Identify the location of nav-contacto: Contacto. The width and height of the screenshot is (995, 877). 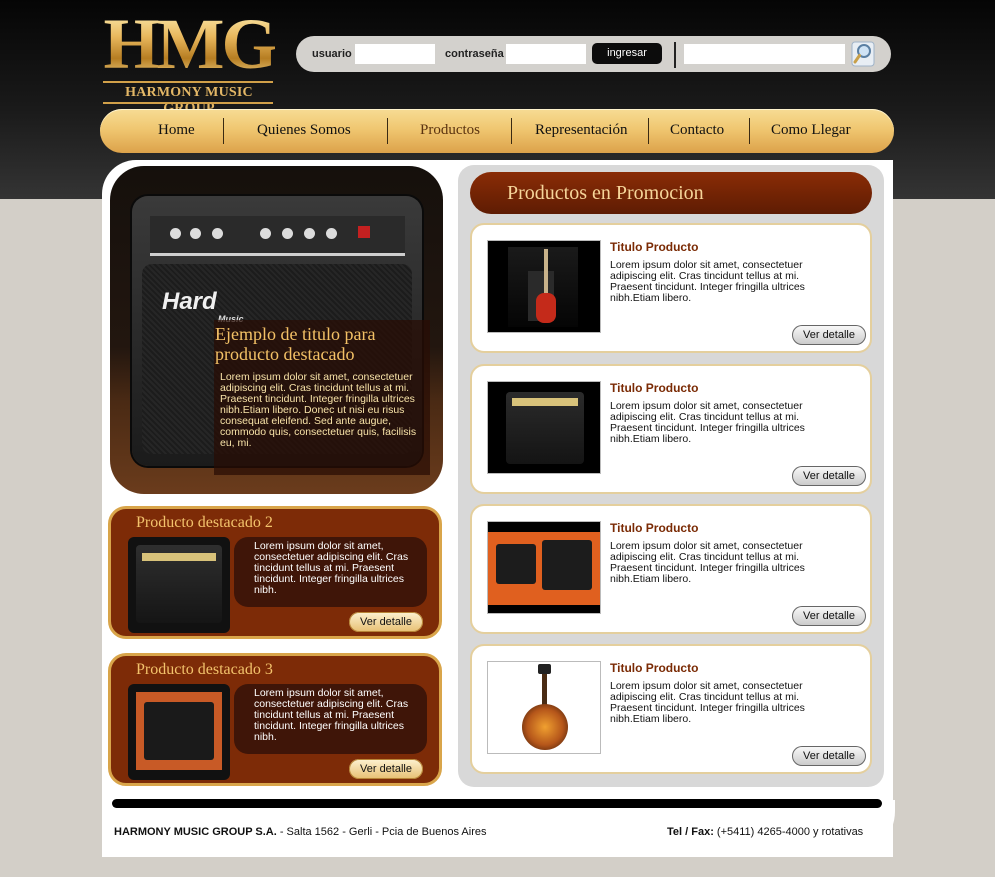
(697, 130).